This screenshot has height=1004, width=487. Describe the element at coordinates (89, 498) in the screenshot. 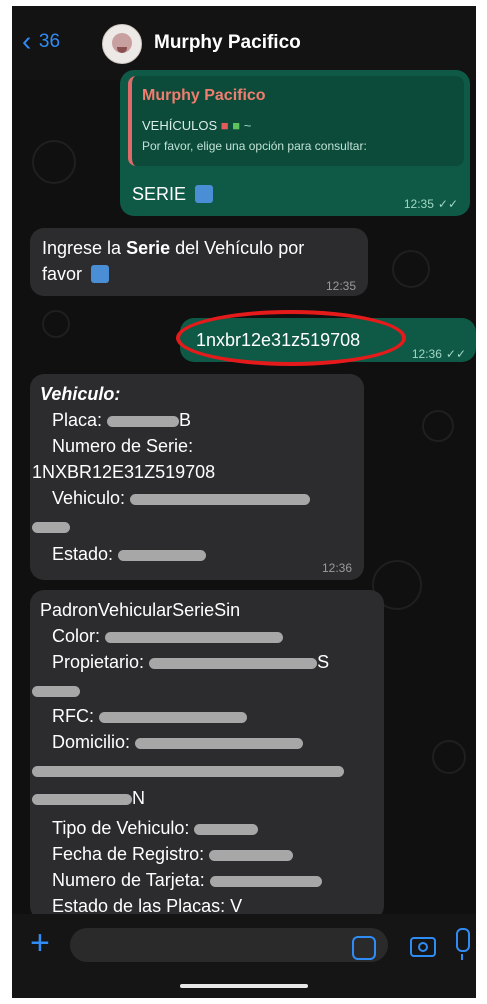

I see `vehiculo-label: Vehiculo:` at that location.